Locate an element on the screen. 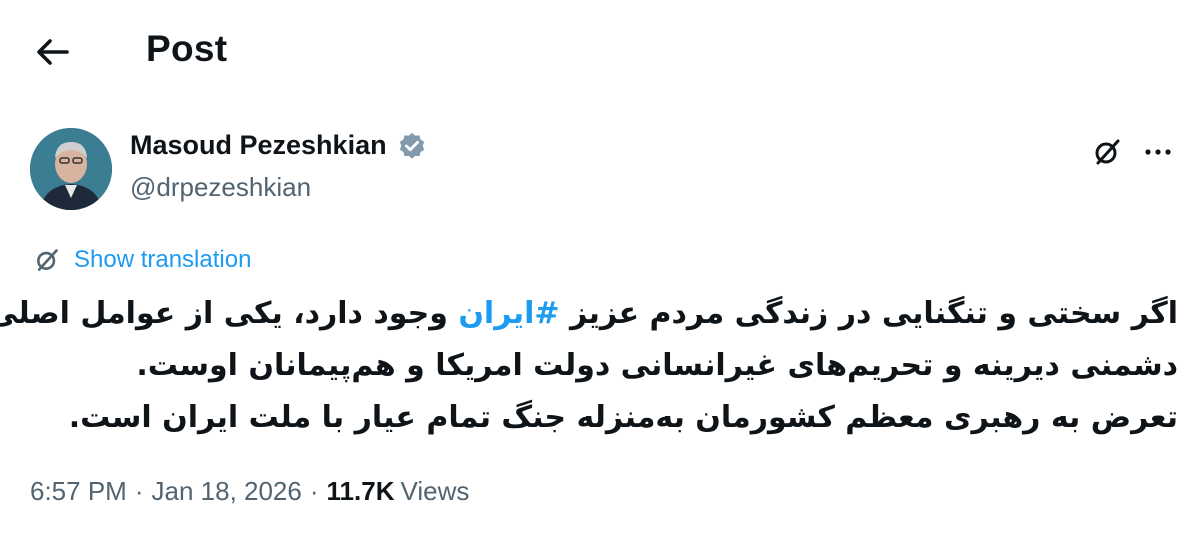  more-options-button is located at coordinates (1158, 152).